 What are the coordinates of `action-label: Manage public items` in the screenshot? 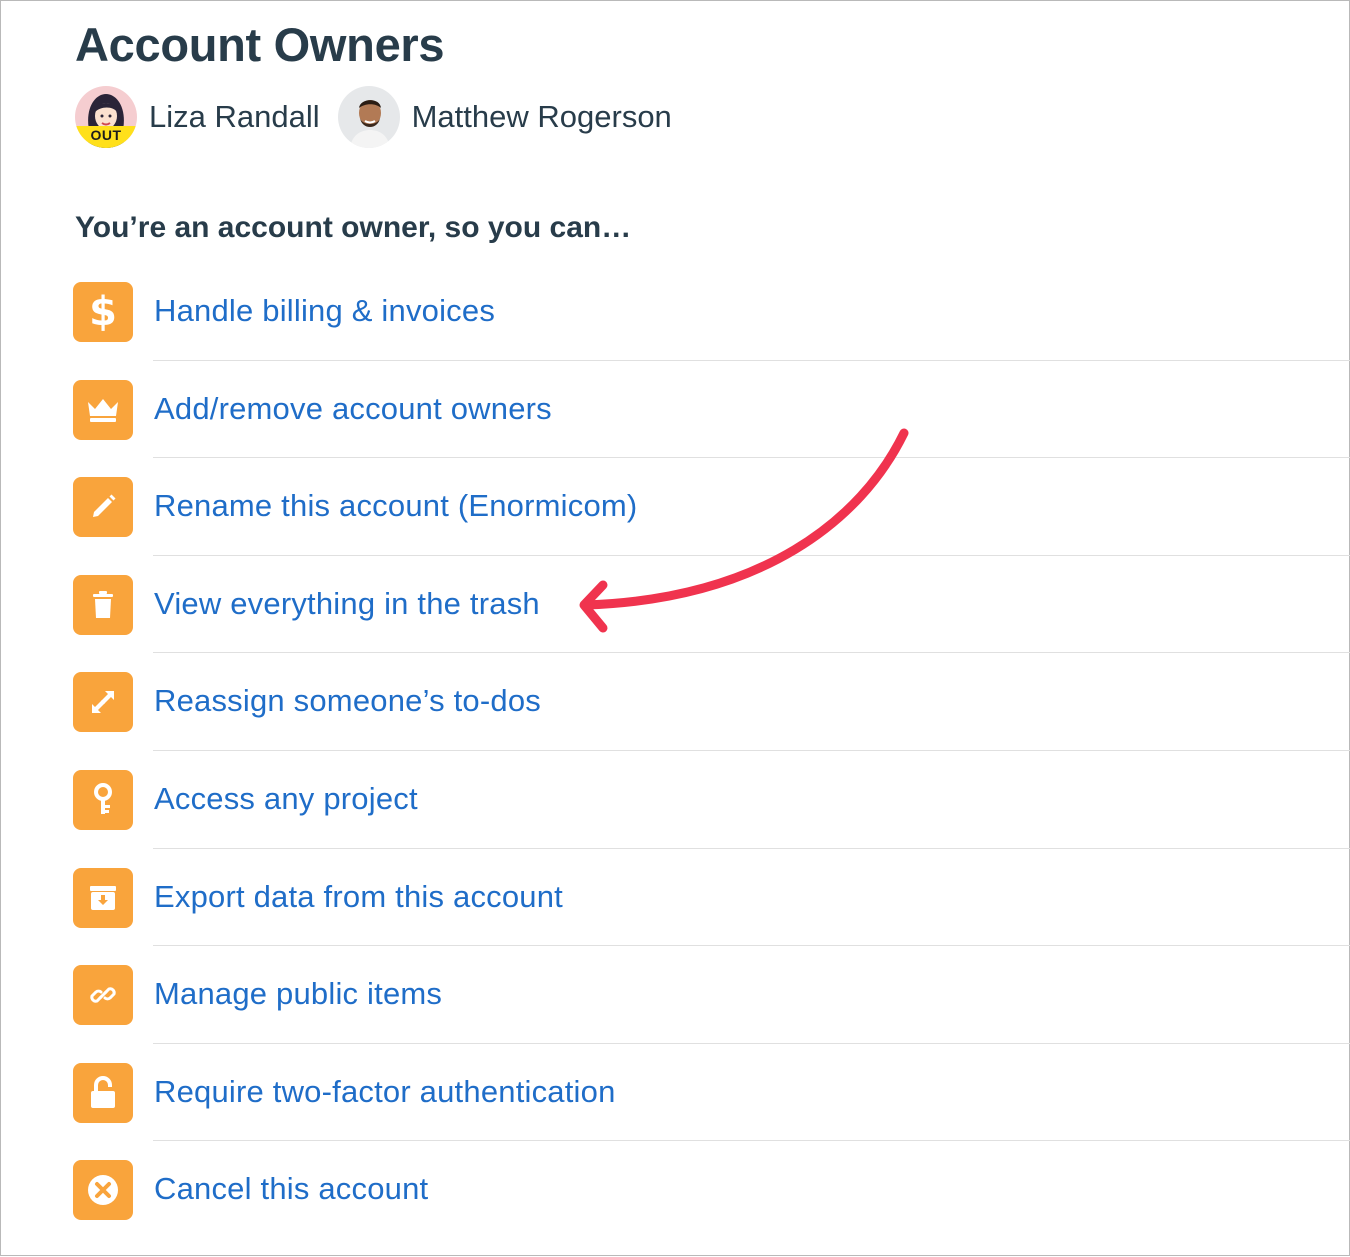 It's located at (298, 994).